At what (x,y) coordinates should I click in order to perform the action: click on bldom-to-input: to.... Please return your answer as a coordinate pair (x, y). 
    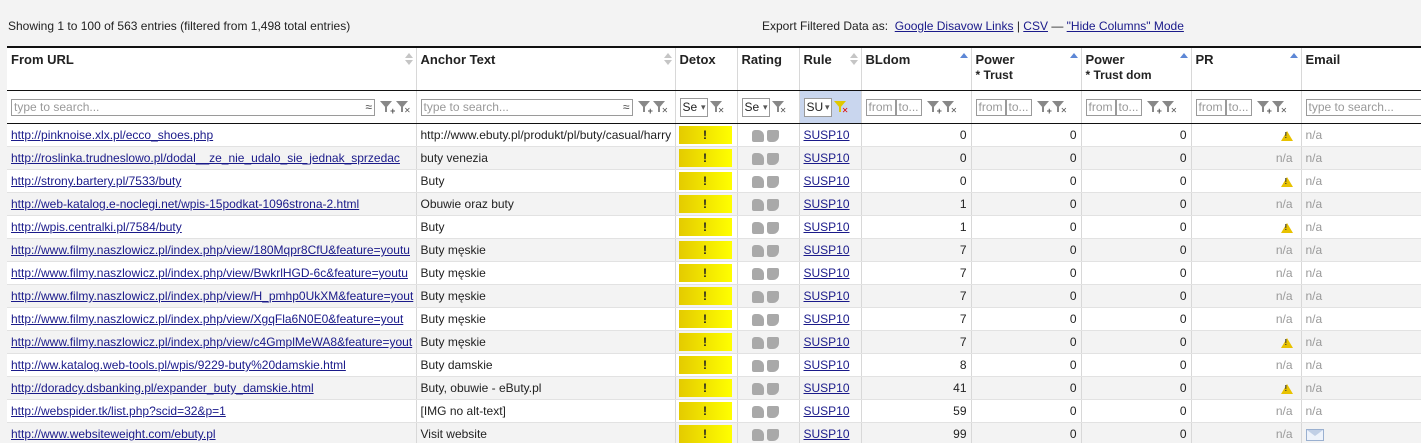
    Looking at the image, I should click on (908, 107).